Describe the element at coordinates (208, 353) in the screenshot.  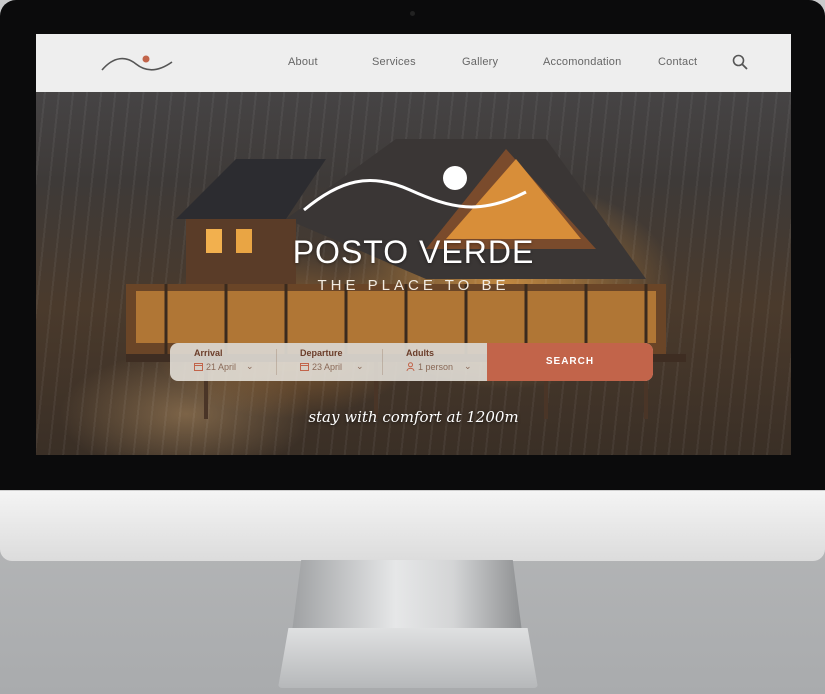
I see `arrival-label: Arrival` at that location.